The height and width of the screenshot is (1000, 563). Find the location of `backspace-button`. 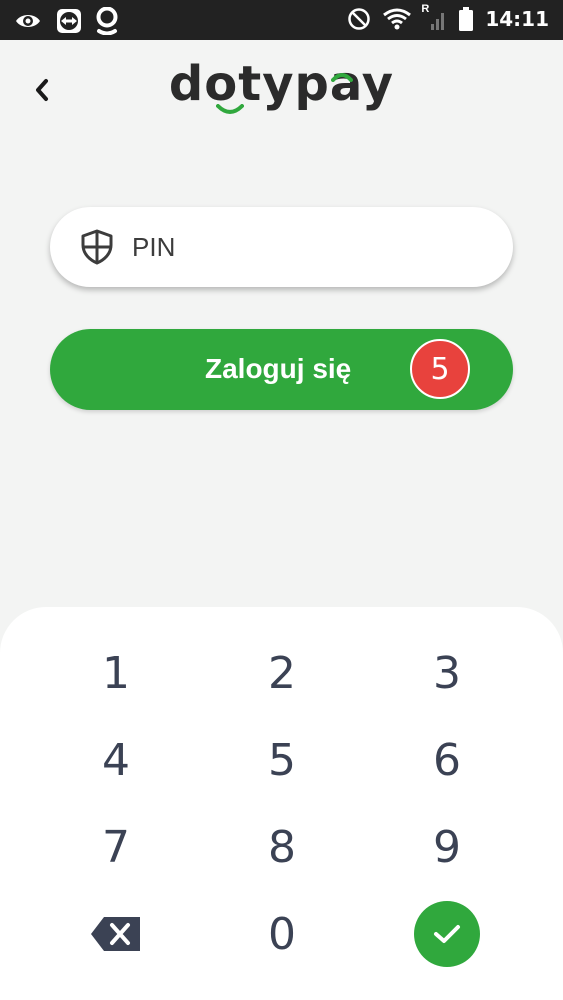

backspace-button is located at coordinates (116, 934).